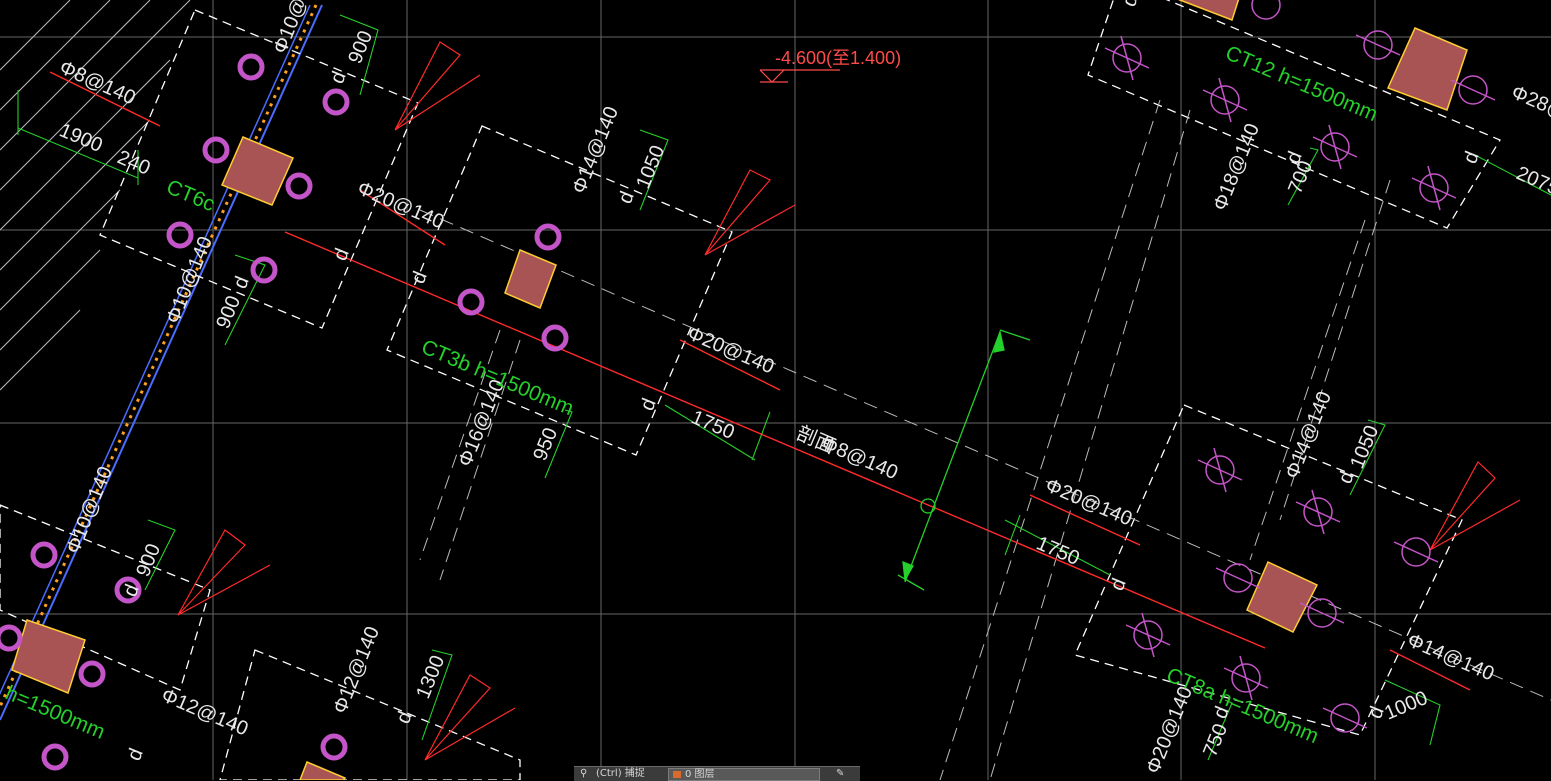 This screenshot has height=781, width=1551. Describe the element at coordinates (730, 350) in the screenshot. I see `rebar-label-cap3-b: Φ20@140` at that location.